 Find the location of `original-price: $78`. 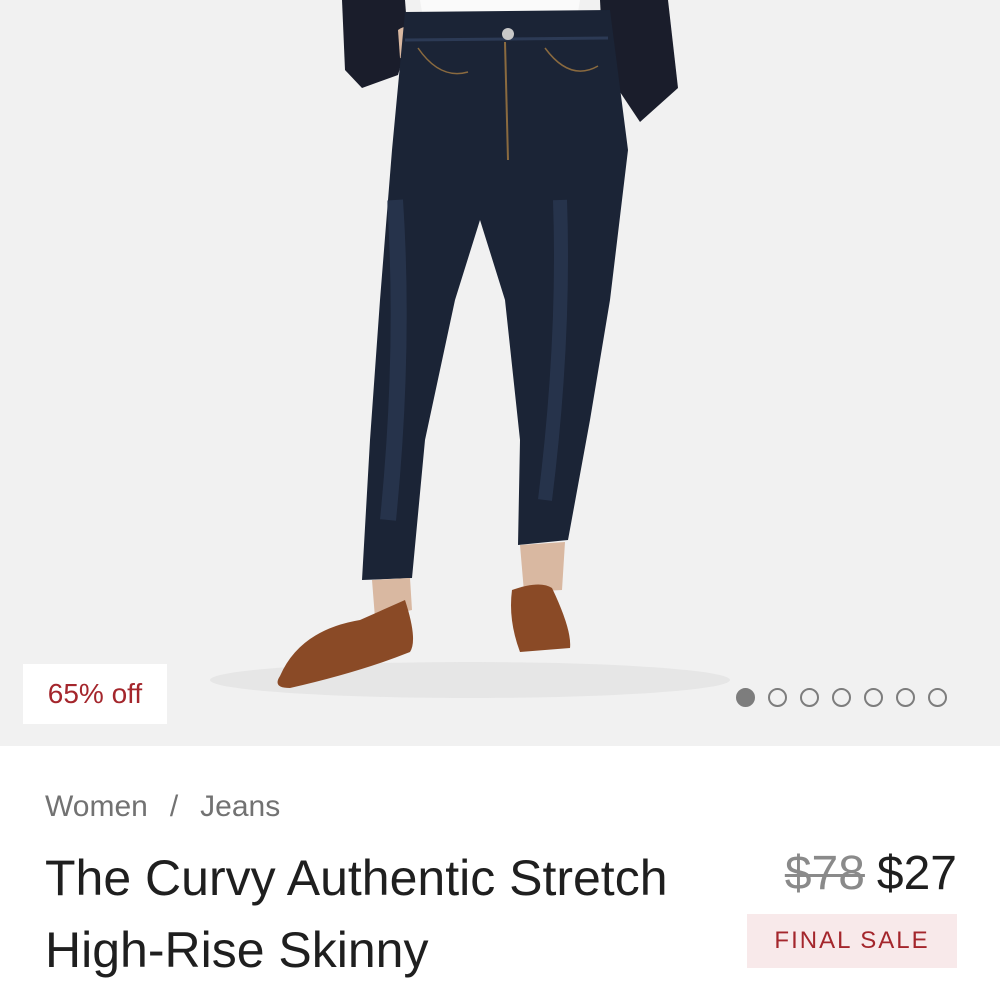

original-price: $78 is located at coordinates (824, 873).